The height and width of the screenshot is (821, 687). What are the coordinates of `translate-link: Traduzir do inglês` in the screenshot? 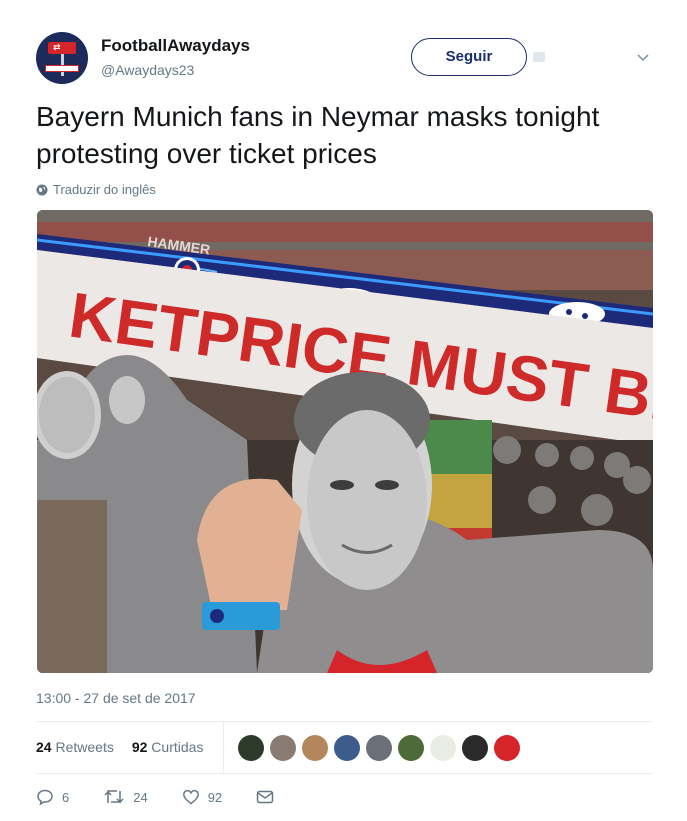 It's located at (96, 189).